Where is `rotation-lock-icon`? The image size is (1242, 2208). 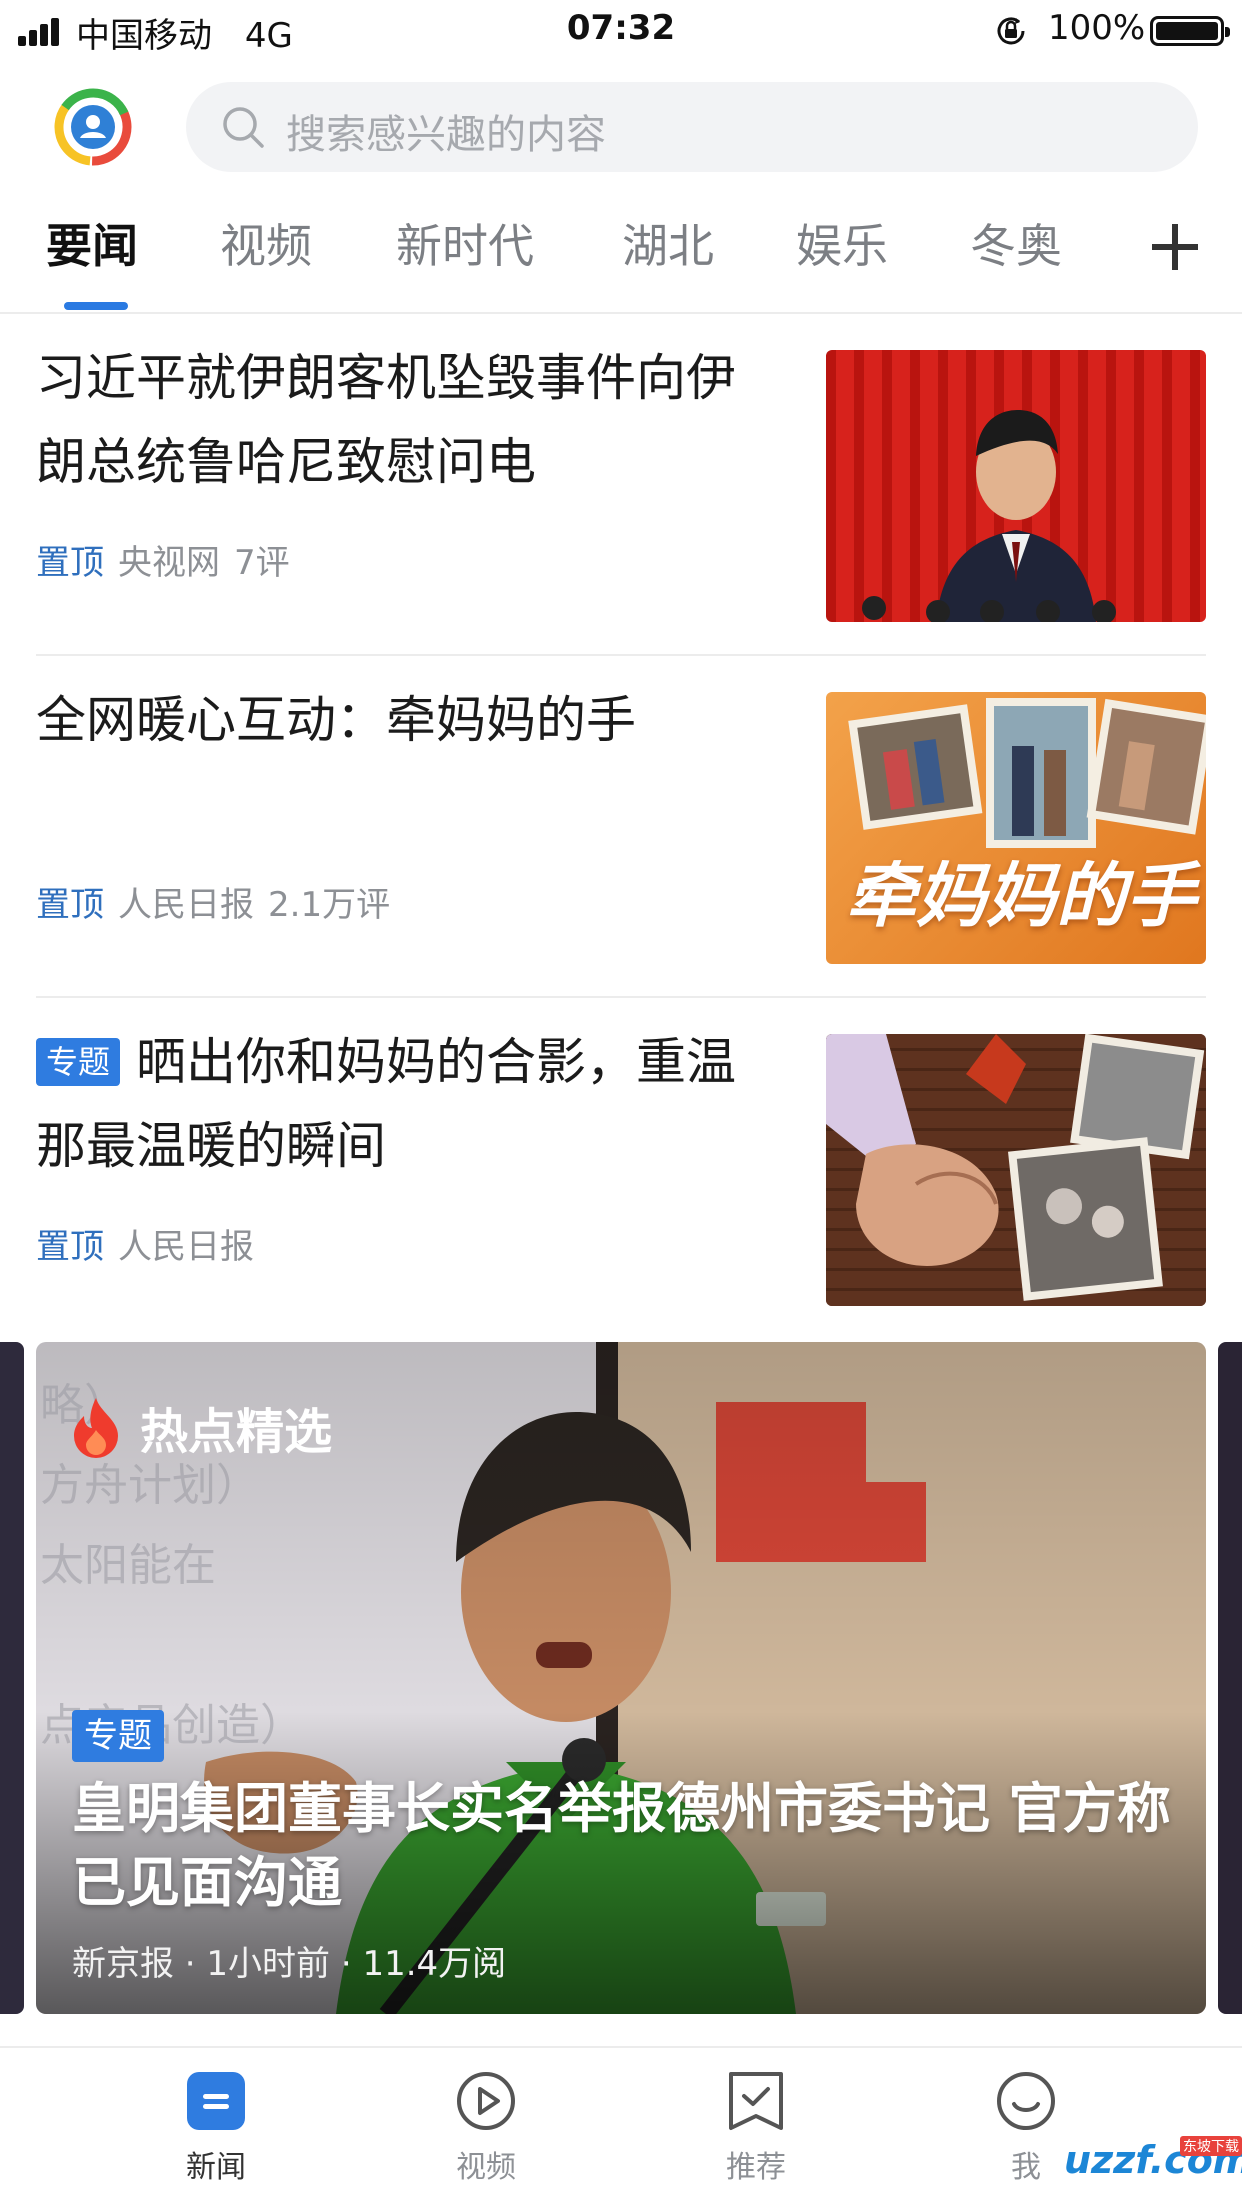
rotation-lock-icon is located at coordinates (1011, 31).